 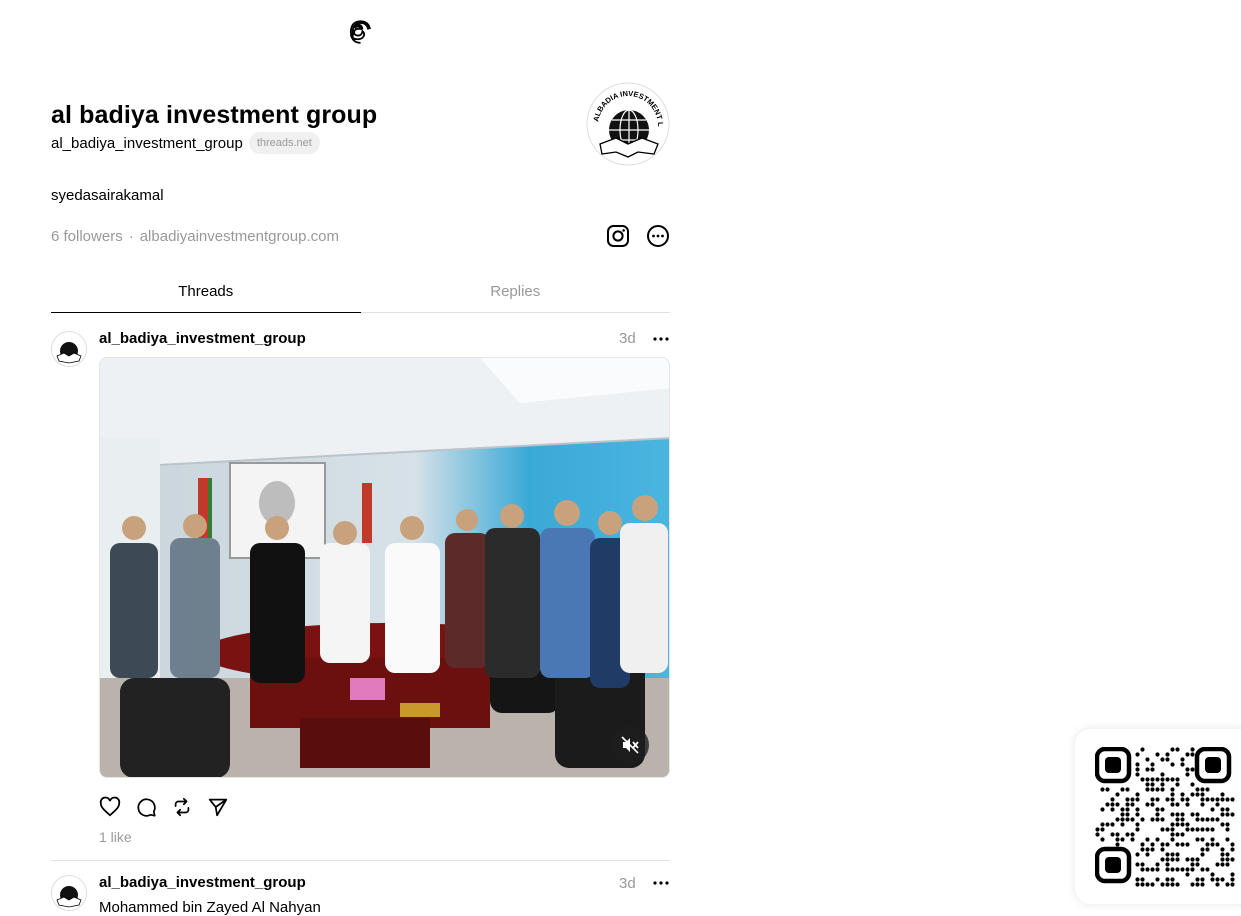 I want to click on repost-icon, so click(x=182, y=807).